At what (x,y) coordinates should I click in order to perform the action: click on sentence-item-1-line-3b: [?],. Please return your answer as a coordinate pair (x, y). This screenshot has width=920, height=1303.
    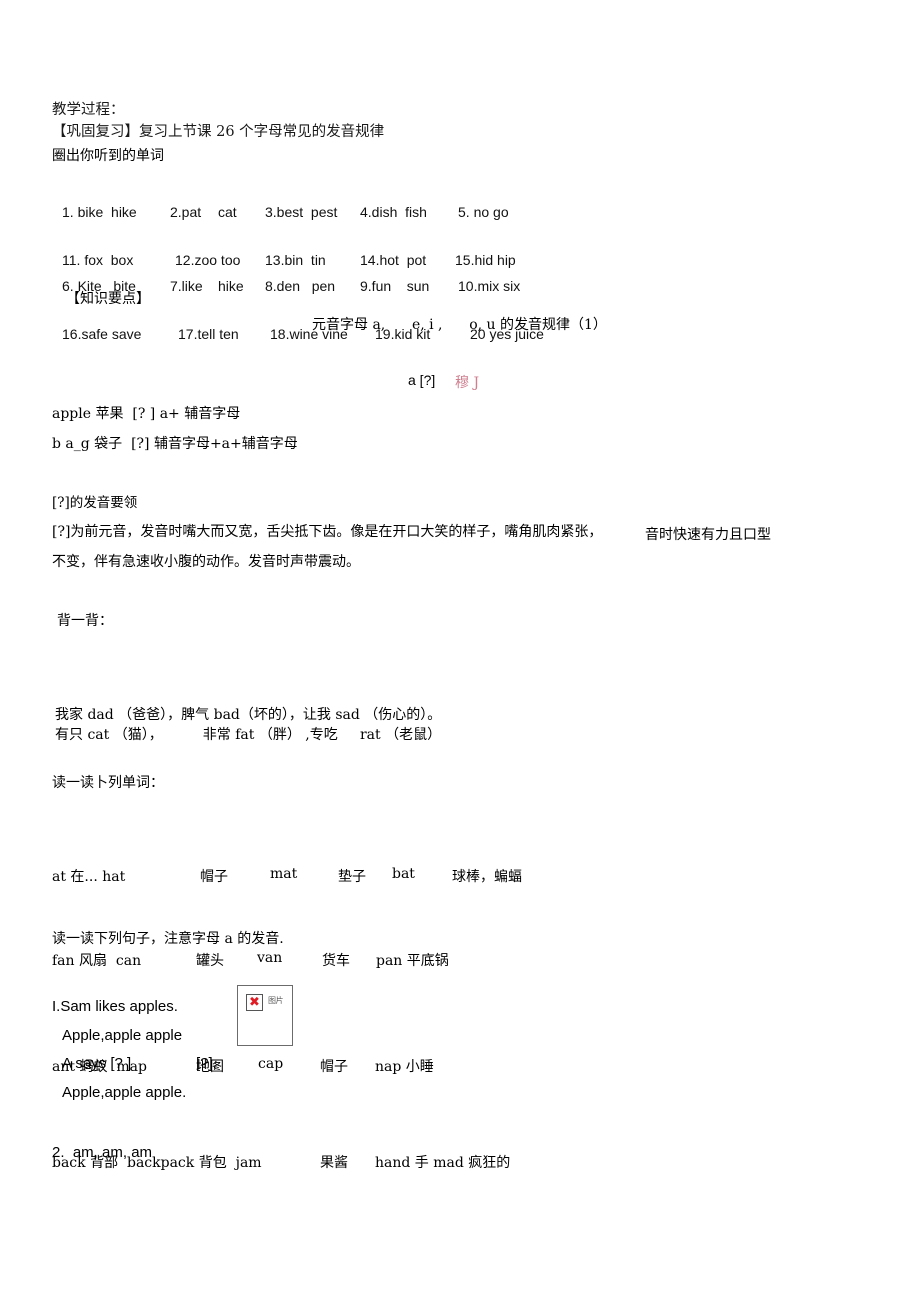
    Looking at the image, I should click on (206, 1063).